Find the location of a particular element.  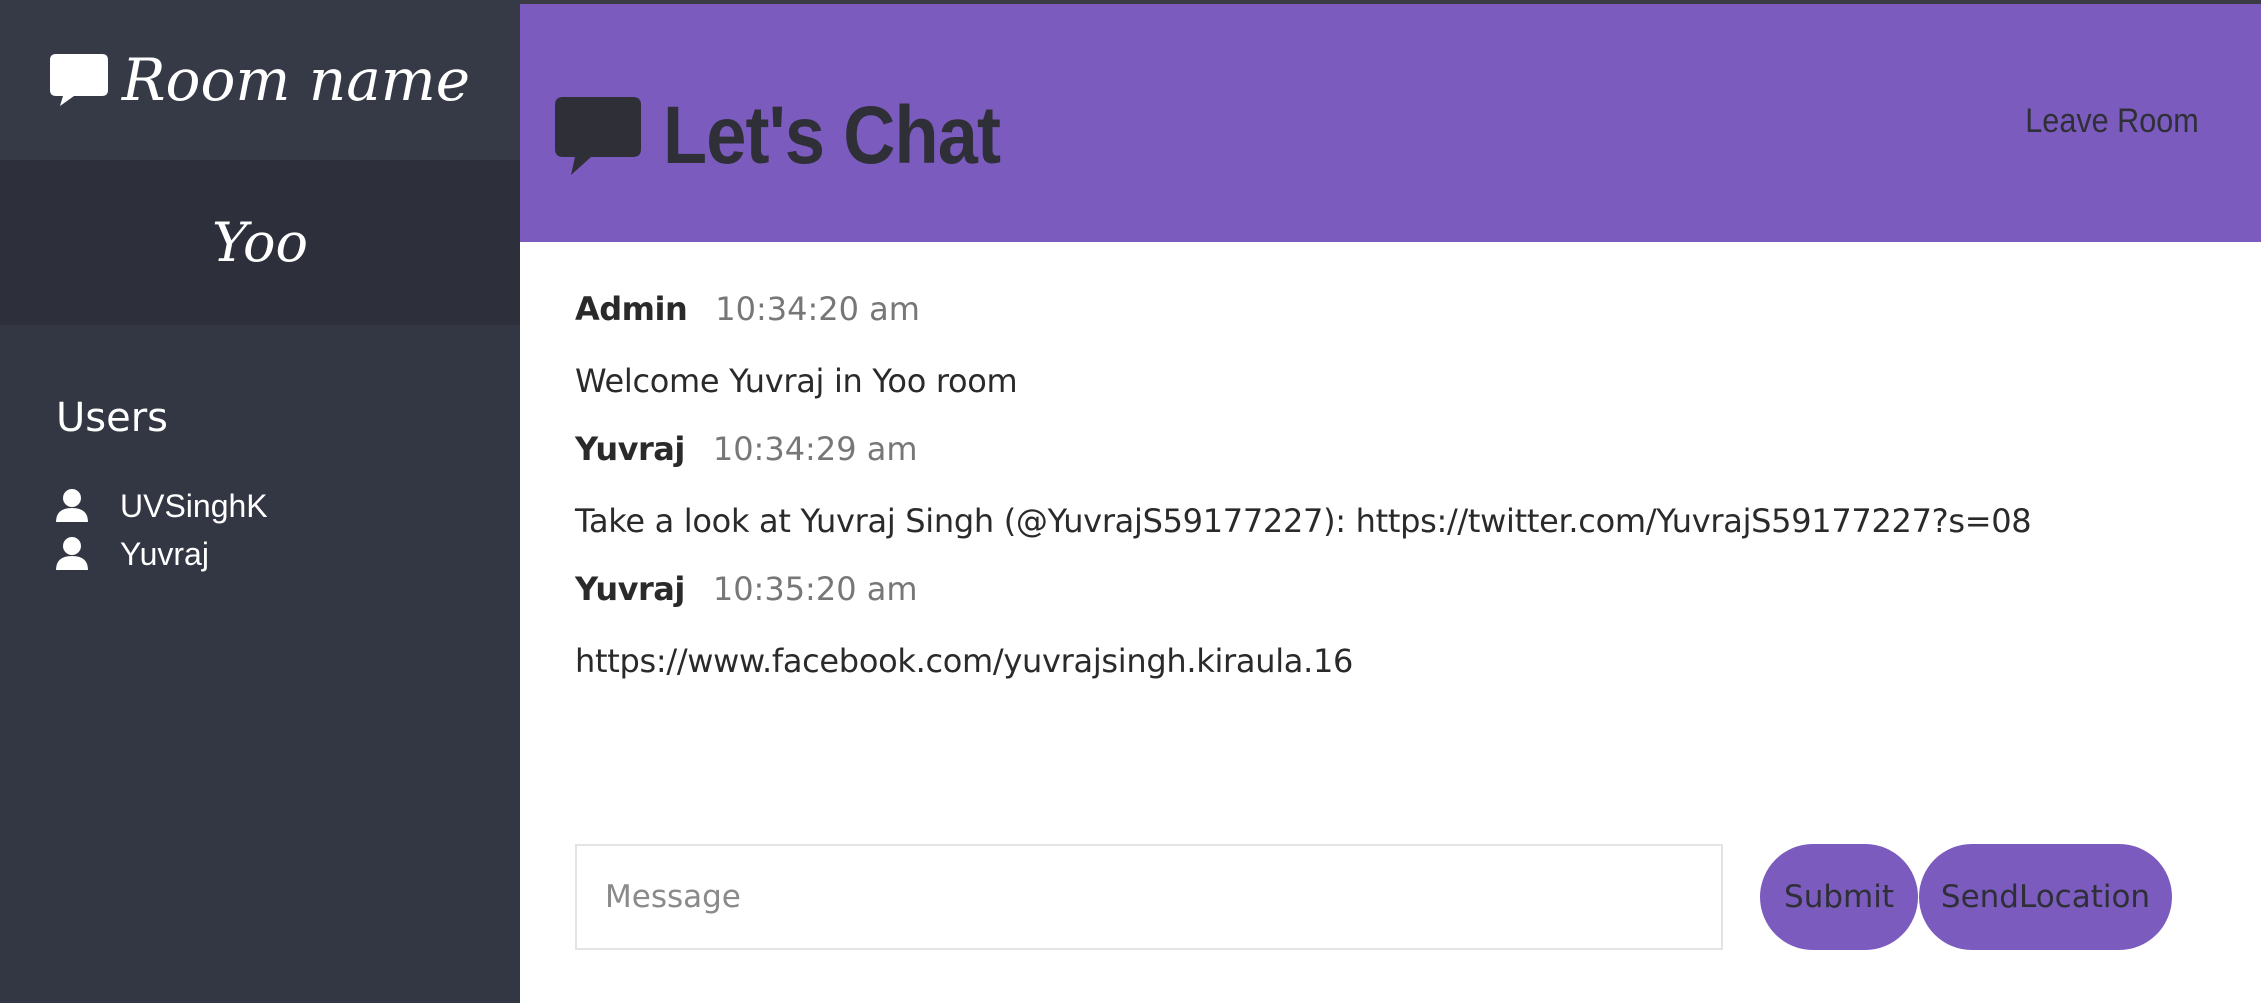

page-title: Let's Chat is located at coordinates (832, 135).